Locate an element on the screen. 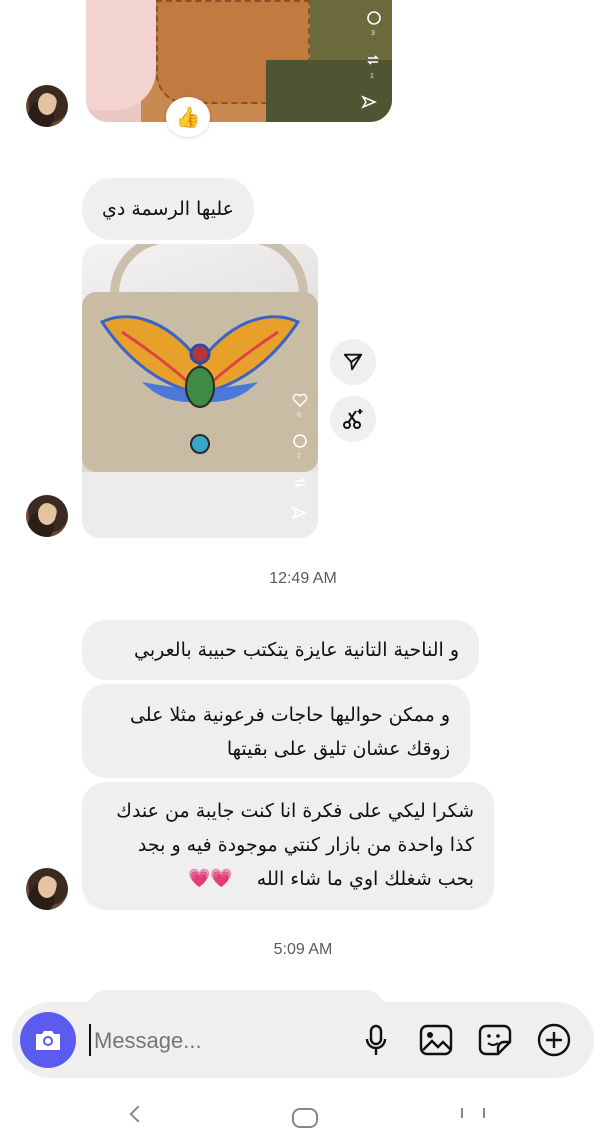 This screenshot has height=1128, width=606. camera-icon is located at coordinates (48, 1040).